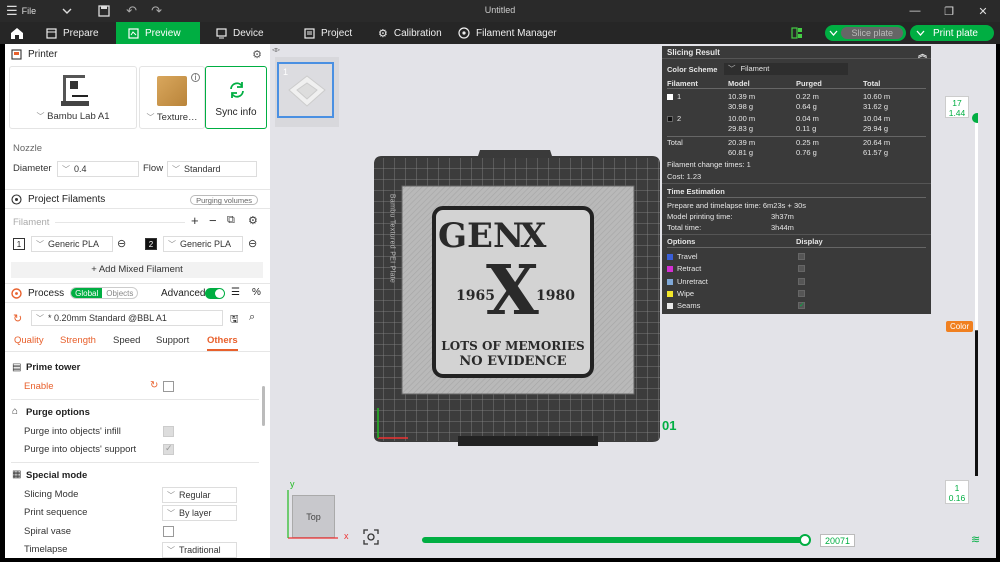 This screenshot has width=1000, height=562. What do you see at coordinates (500, 11) in the screenshot?
I see `title-bar: ☰ File ↶ ↷ Untitled — ❐ ✕` at bounding box center [500, 11].